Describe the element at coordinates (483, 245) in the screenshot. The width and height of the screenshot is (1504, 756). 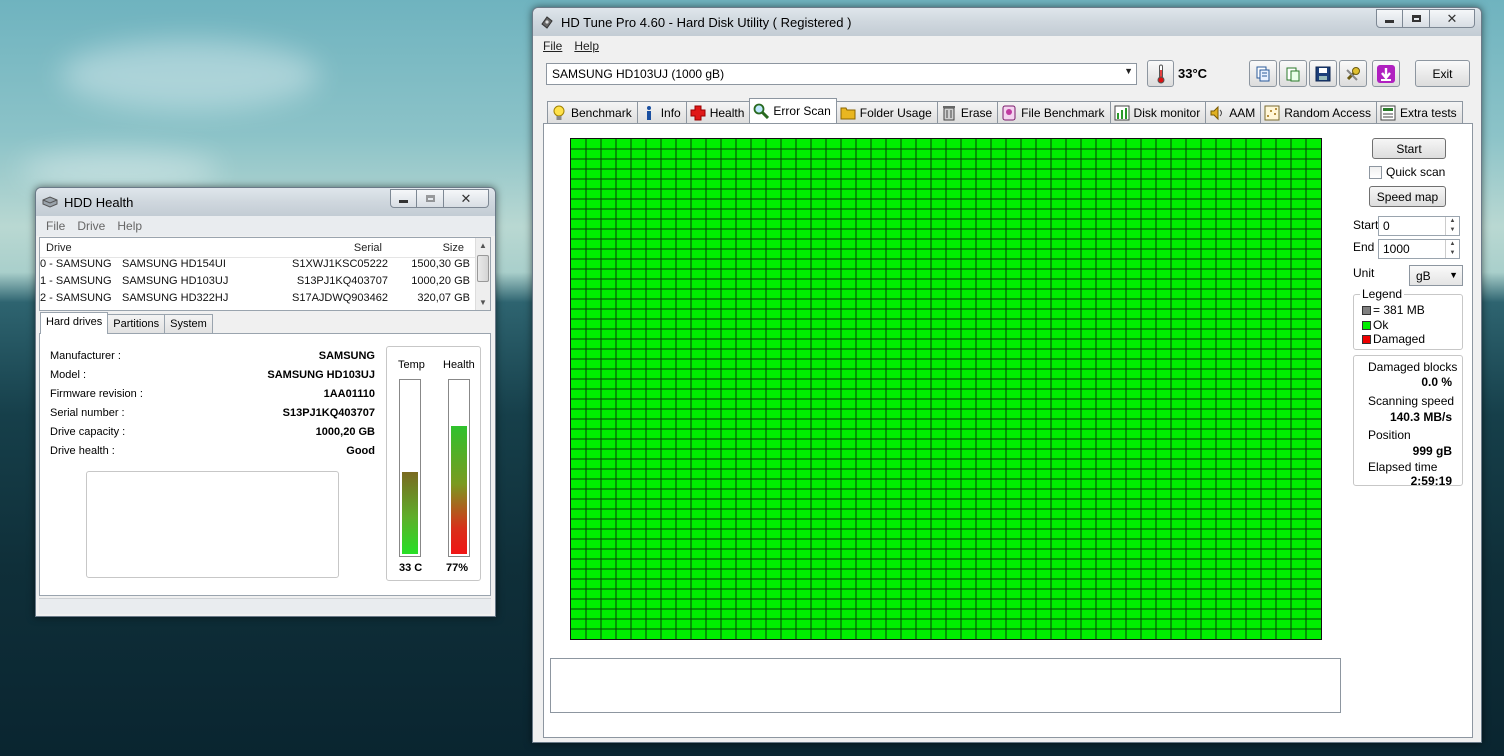
I see `scroll-up-icon: ▲` at that location.